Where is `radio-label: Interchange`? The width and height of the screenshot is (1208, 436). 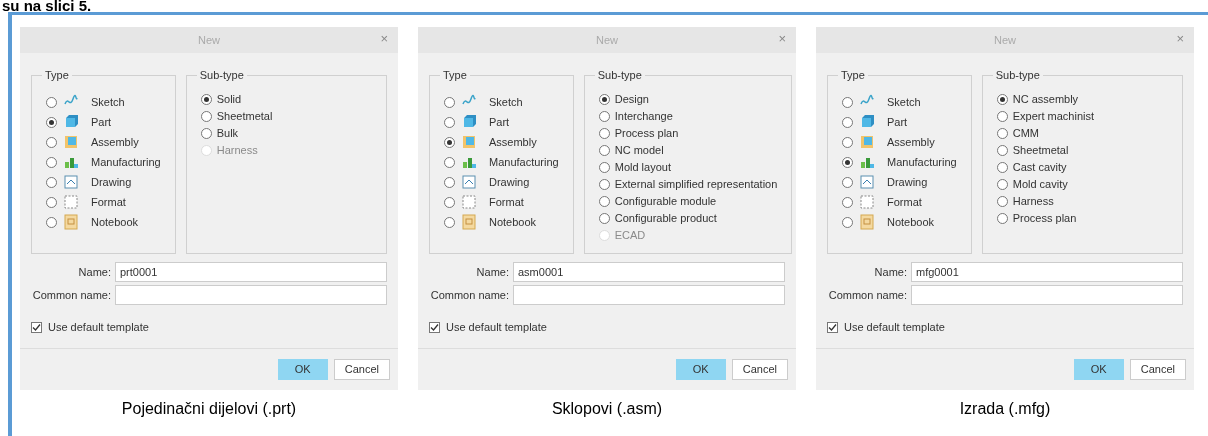
radio-label: Interchange is located at coordinates (643, 117).